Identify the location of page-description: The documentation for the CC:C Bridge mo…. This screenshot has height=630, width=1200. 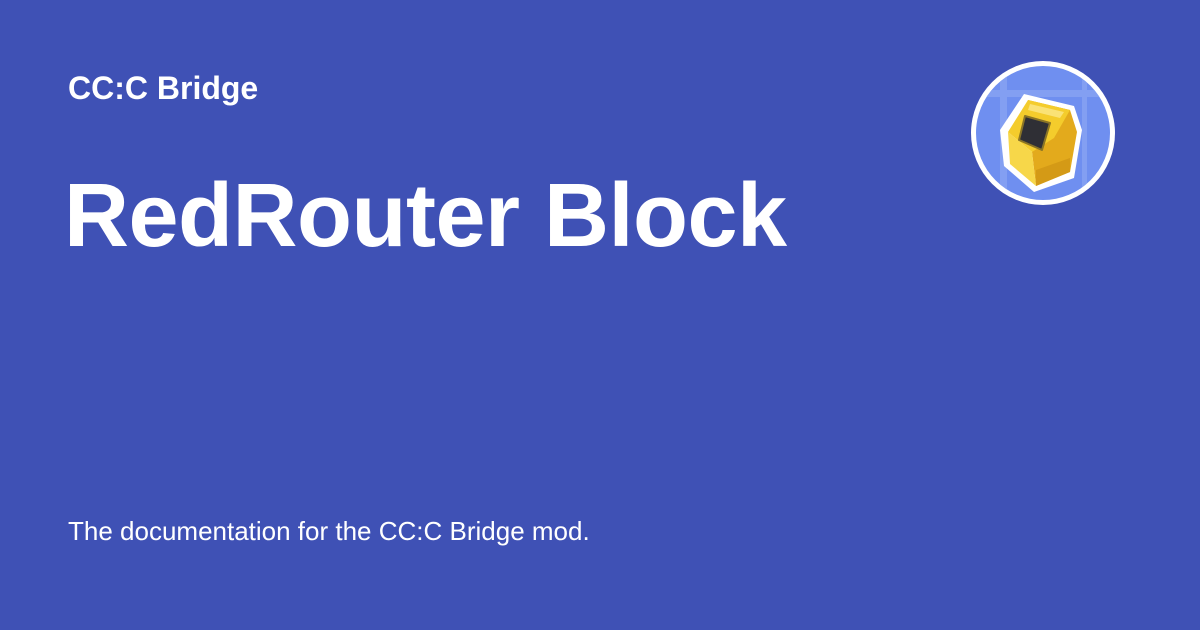
(329, 531).